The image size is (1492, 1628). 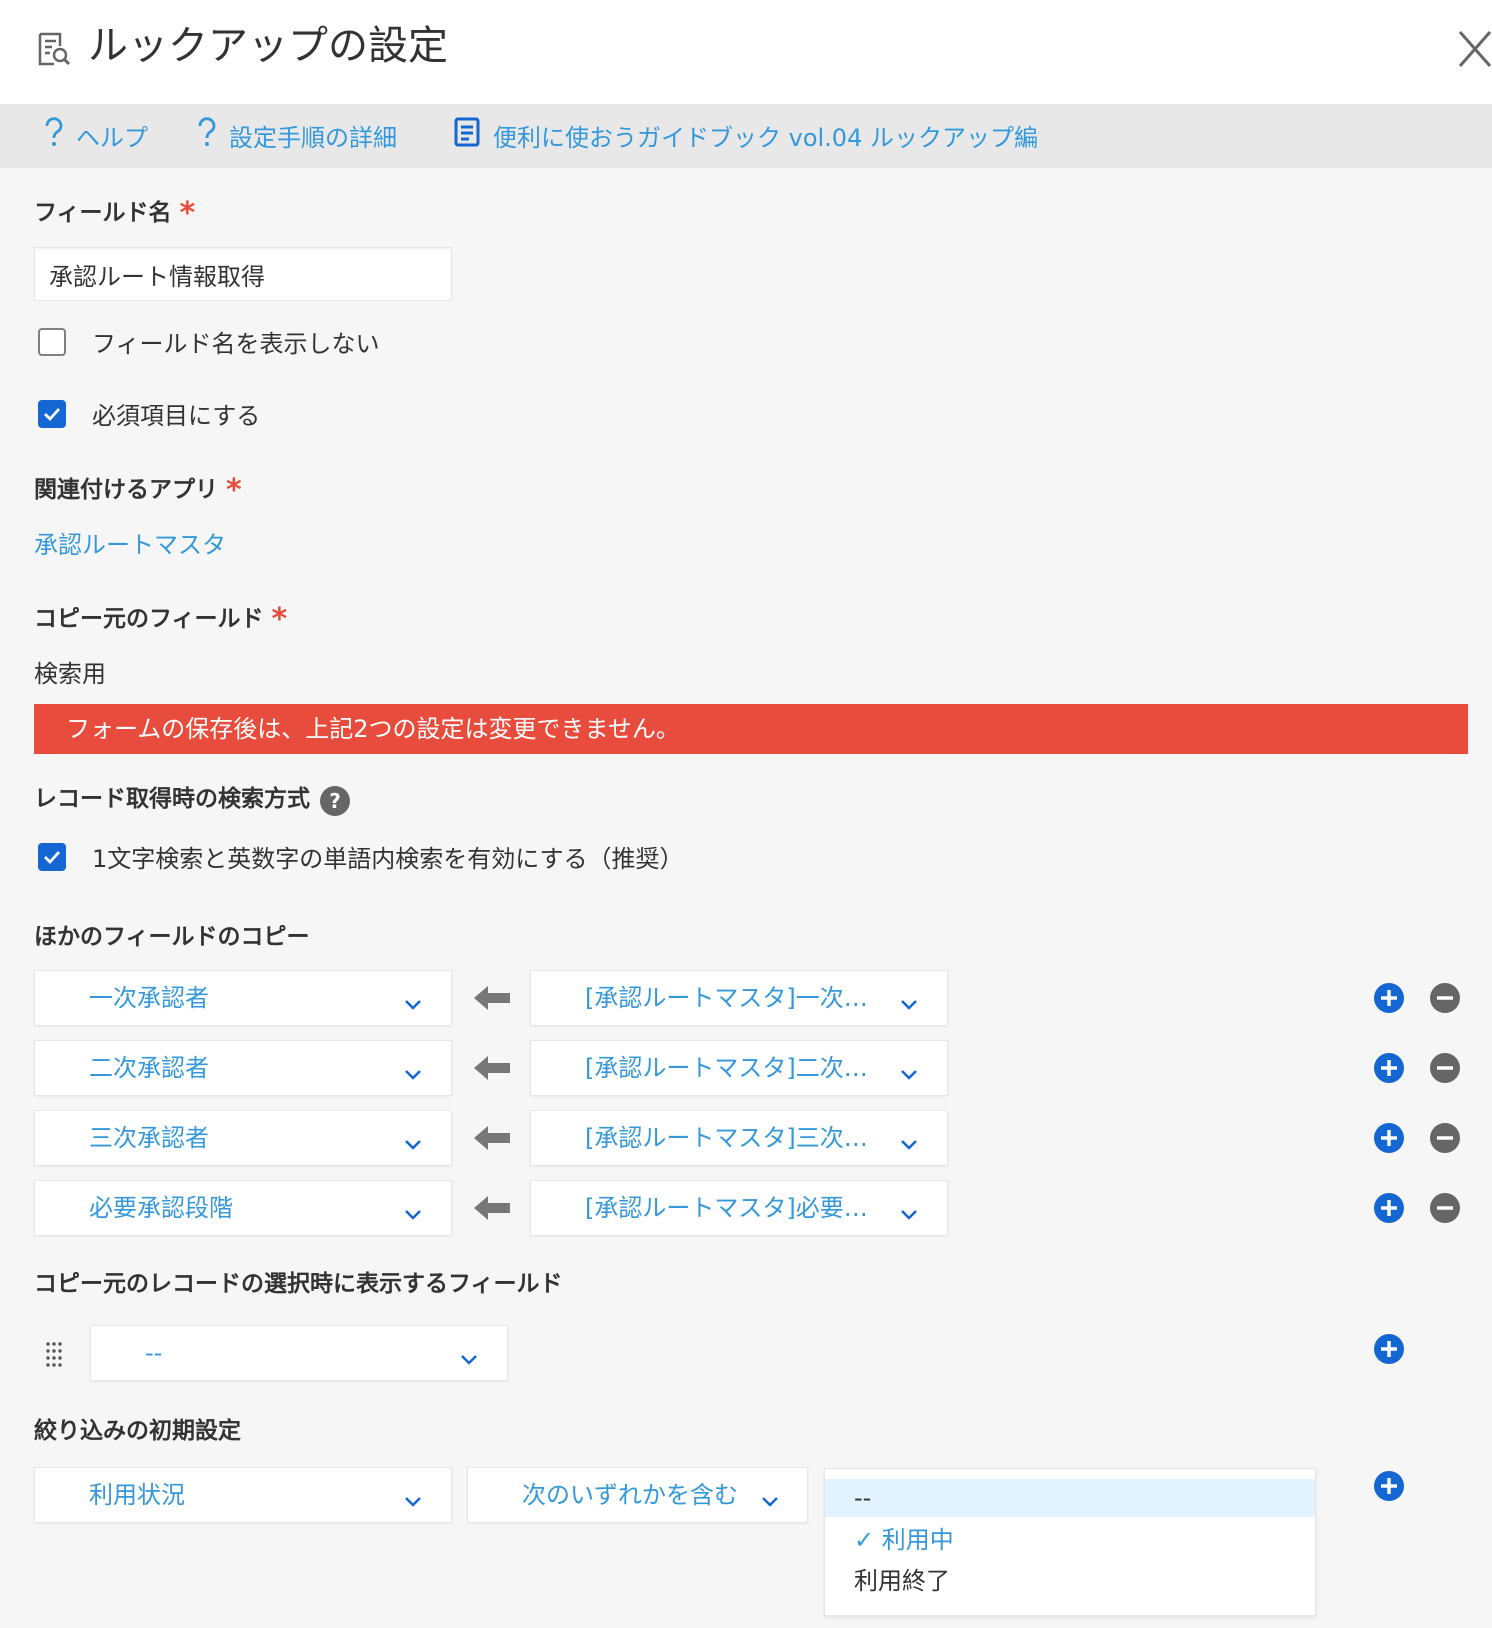 I want to click on checkbox-unchecked, so click(x=52, y=341).